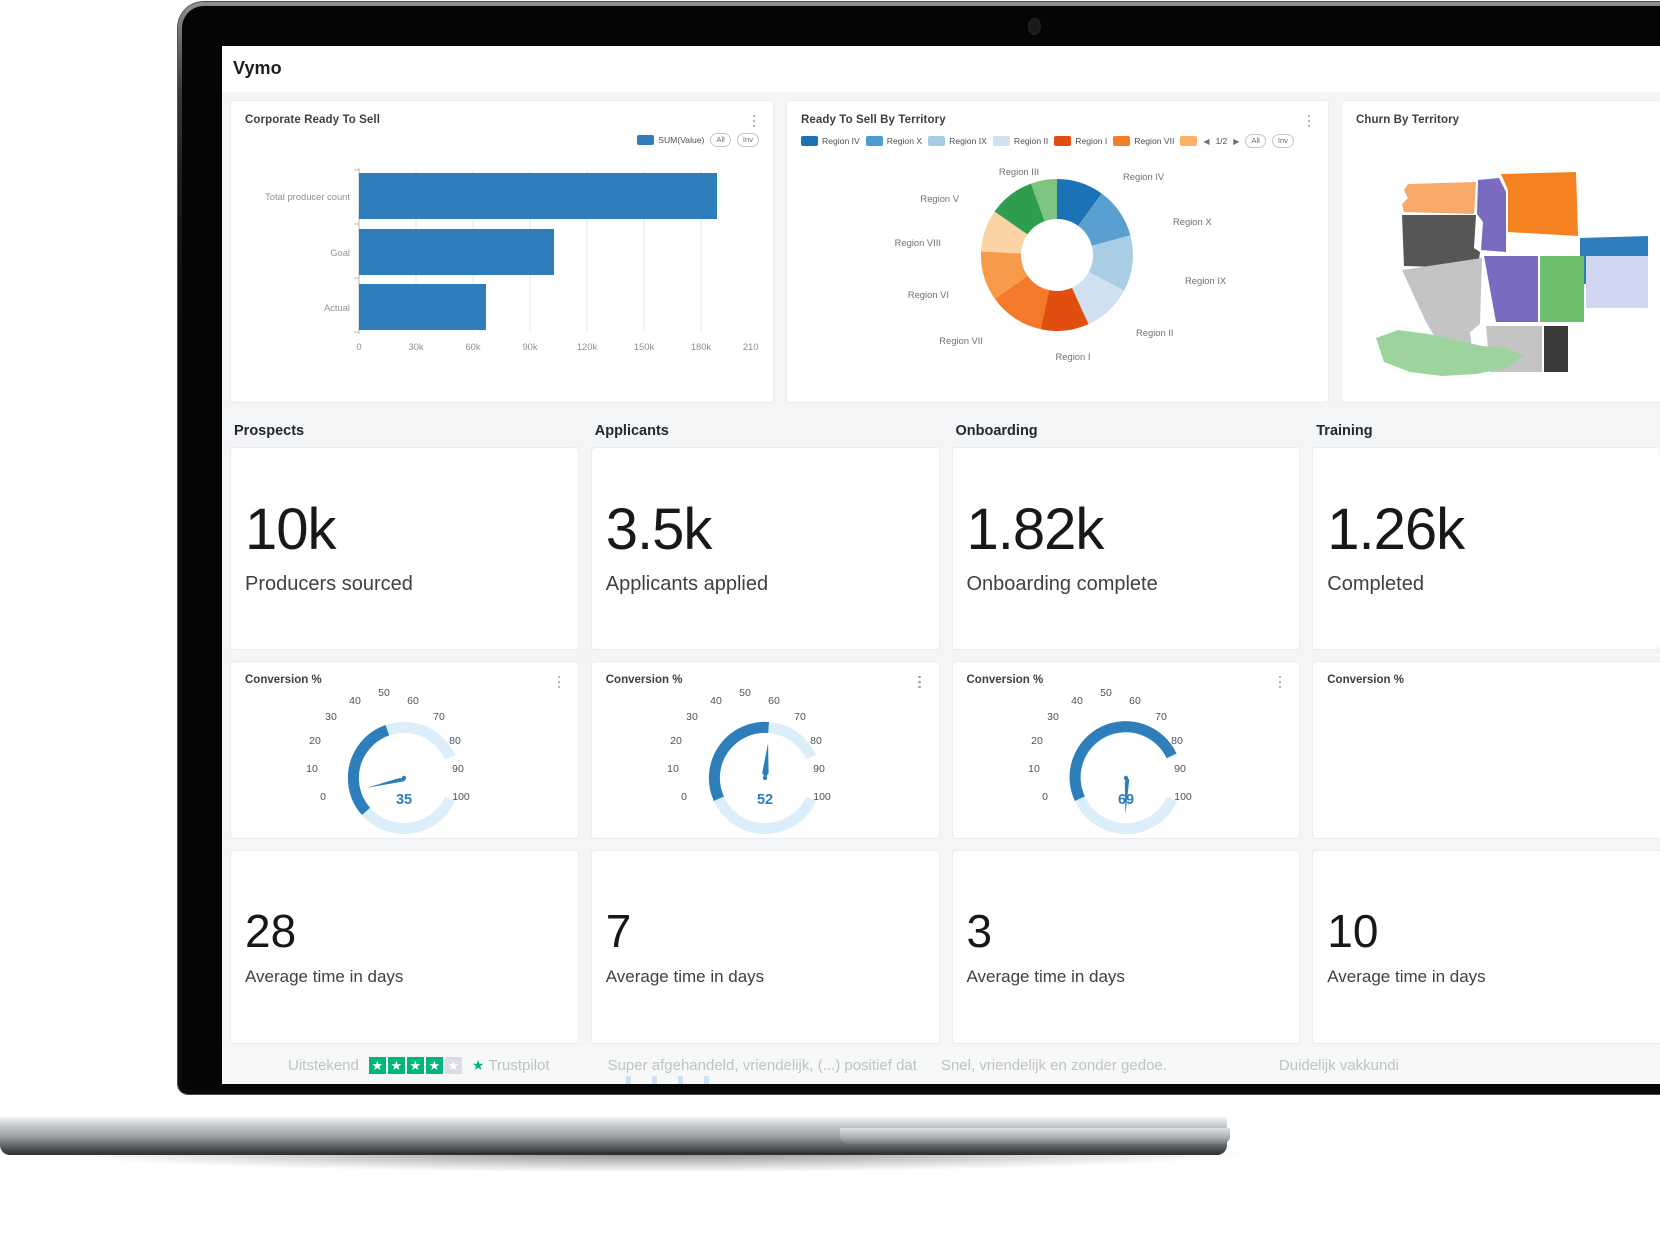  I want to click on avg-time-value: 10, so click(1353, 930).